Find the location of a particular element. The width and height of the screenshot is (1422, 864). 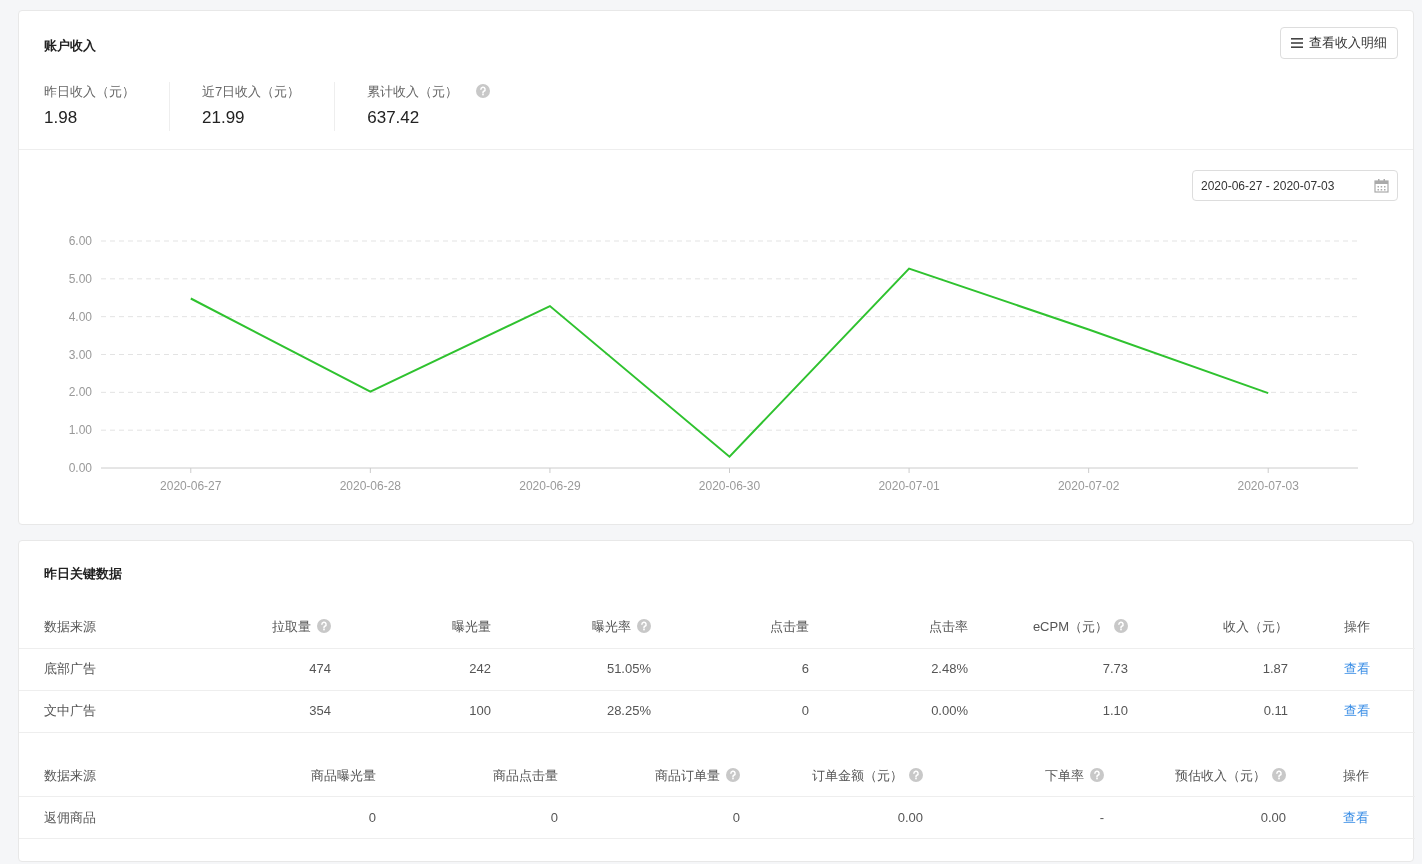

x-tick-label: 2020-07-02 is located at coordinates (1088, 486).